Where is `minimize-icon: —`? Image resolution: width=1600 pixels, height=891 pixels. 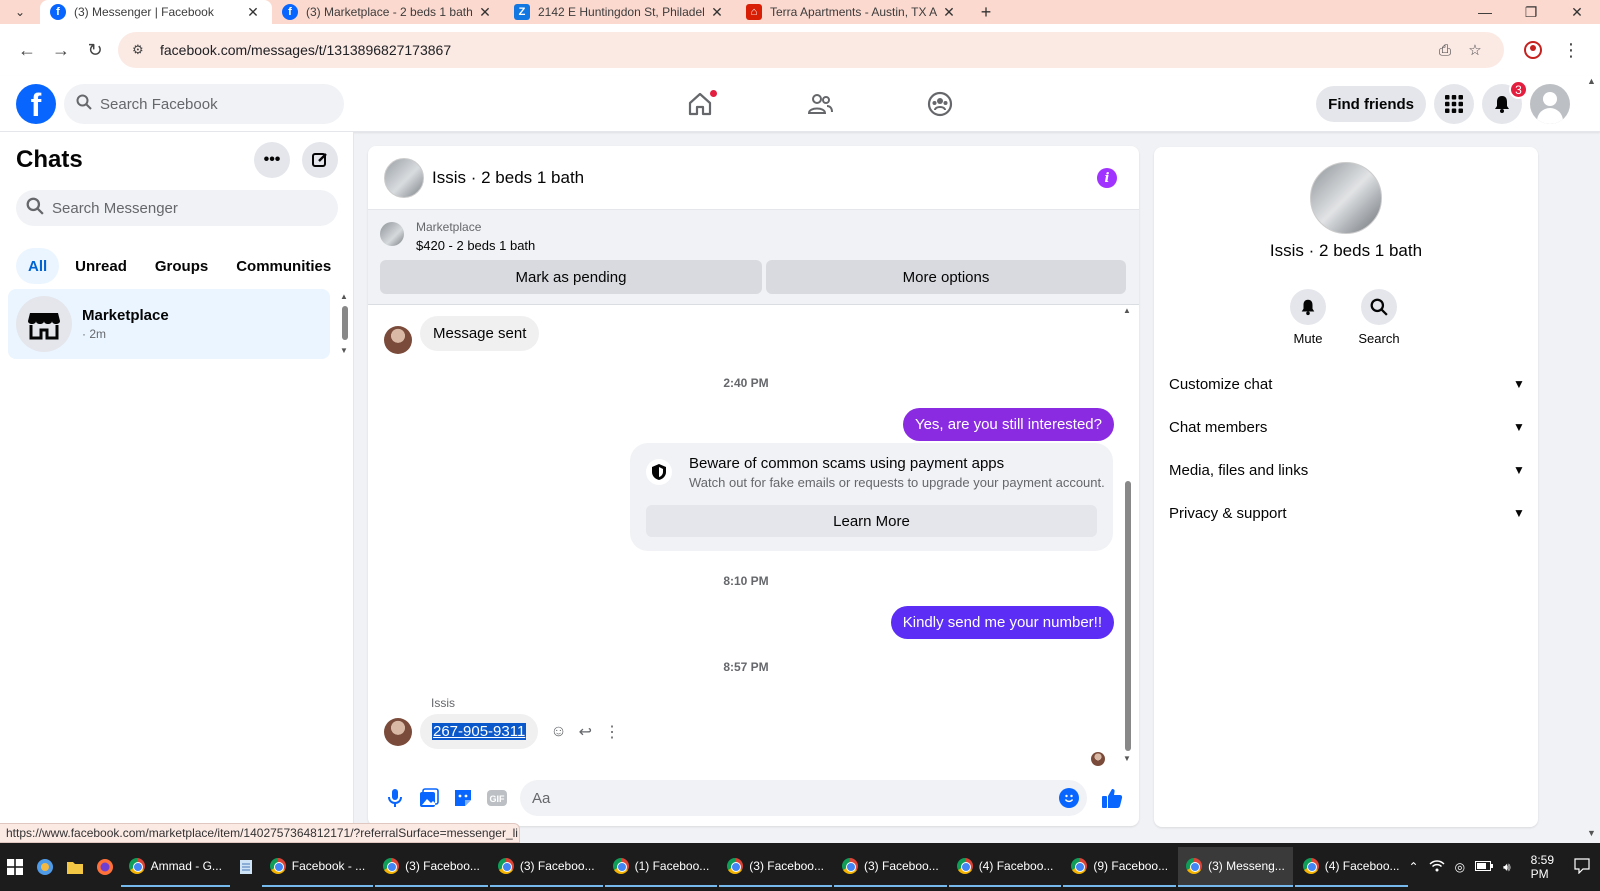 minimize-icon: — is located at coordinates (1485, 12).